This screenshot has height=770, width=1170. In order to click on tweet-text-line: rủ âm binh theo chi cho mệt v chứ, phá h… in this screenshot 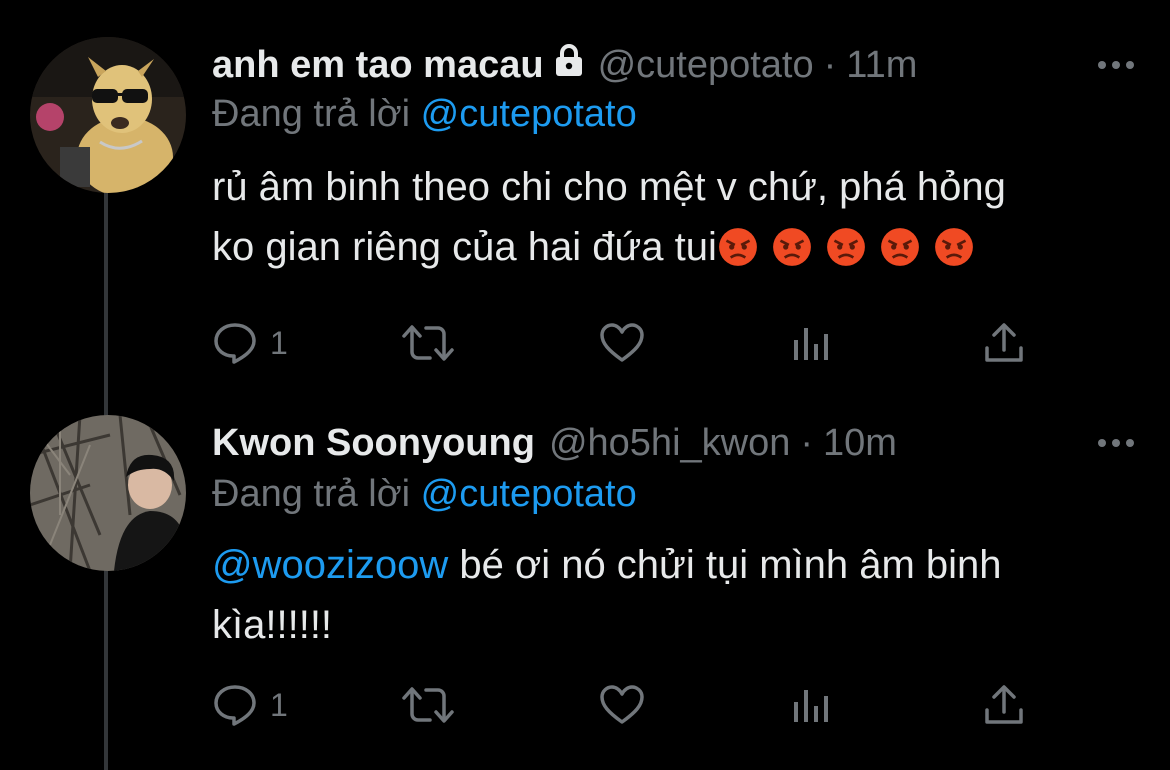, I will do `click(609, 187)`.